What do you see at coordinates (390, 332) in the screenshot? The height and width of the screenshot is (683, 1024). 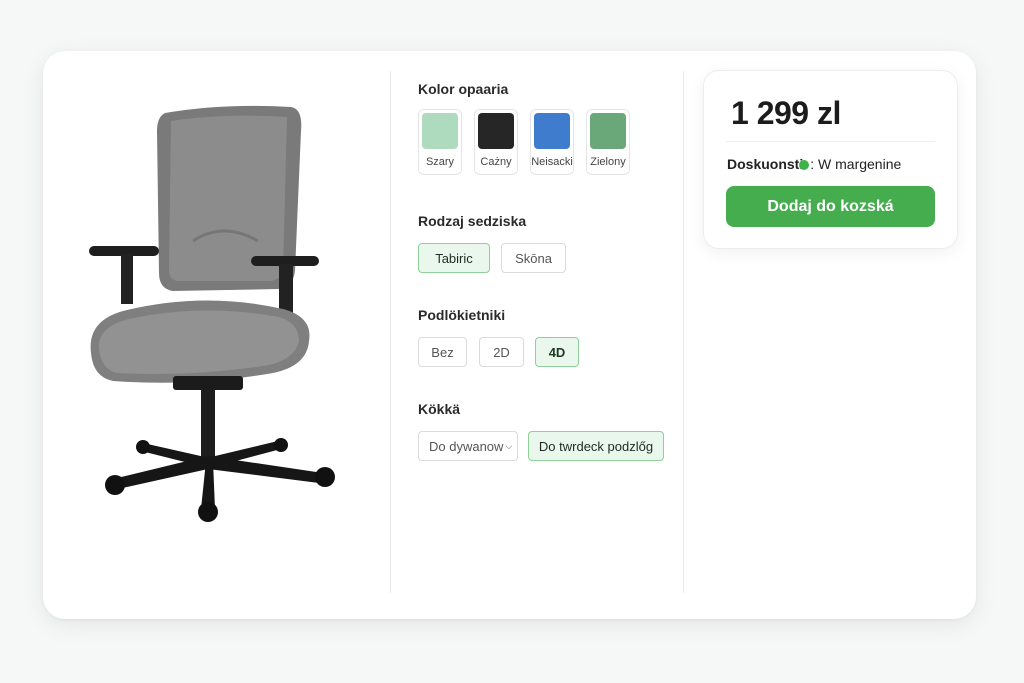 I see `column-divider-left` at bounding box center [390, 332].